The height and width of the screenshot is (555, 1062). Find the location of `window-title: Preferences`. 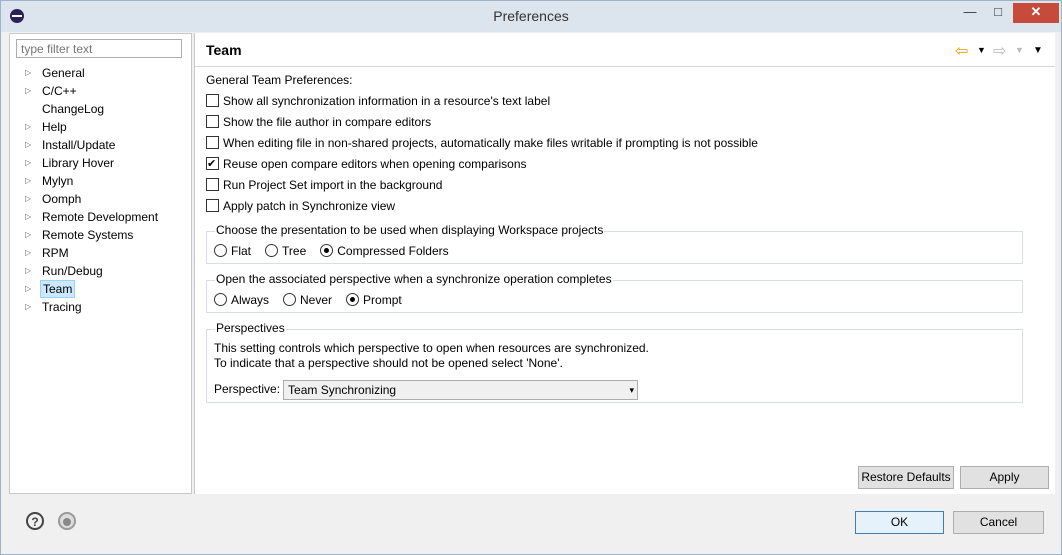

window-title: Preferences is located at coordinates (531, 16).